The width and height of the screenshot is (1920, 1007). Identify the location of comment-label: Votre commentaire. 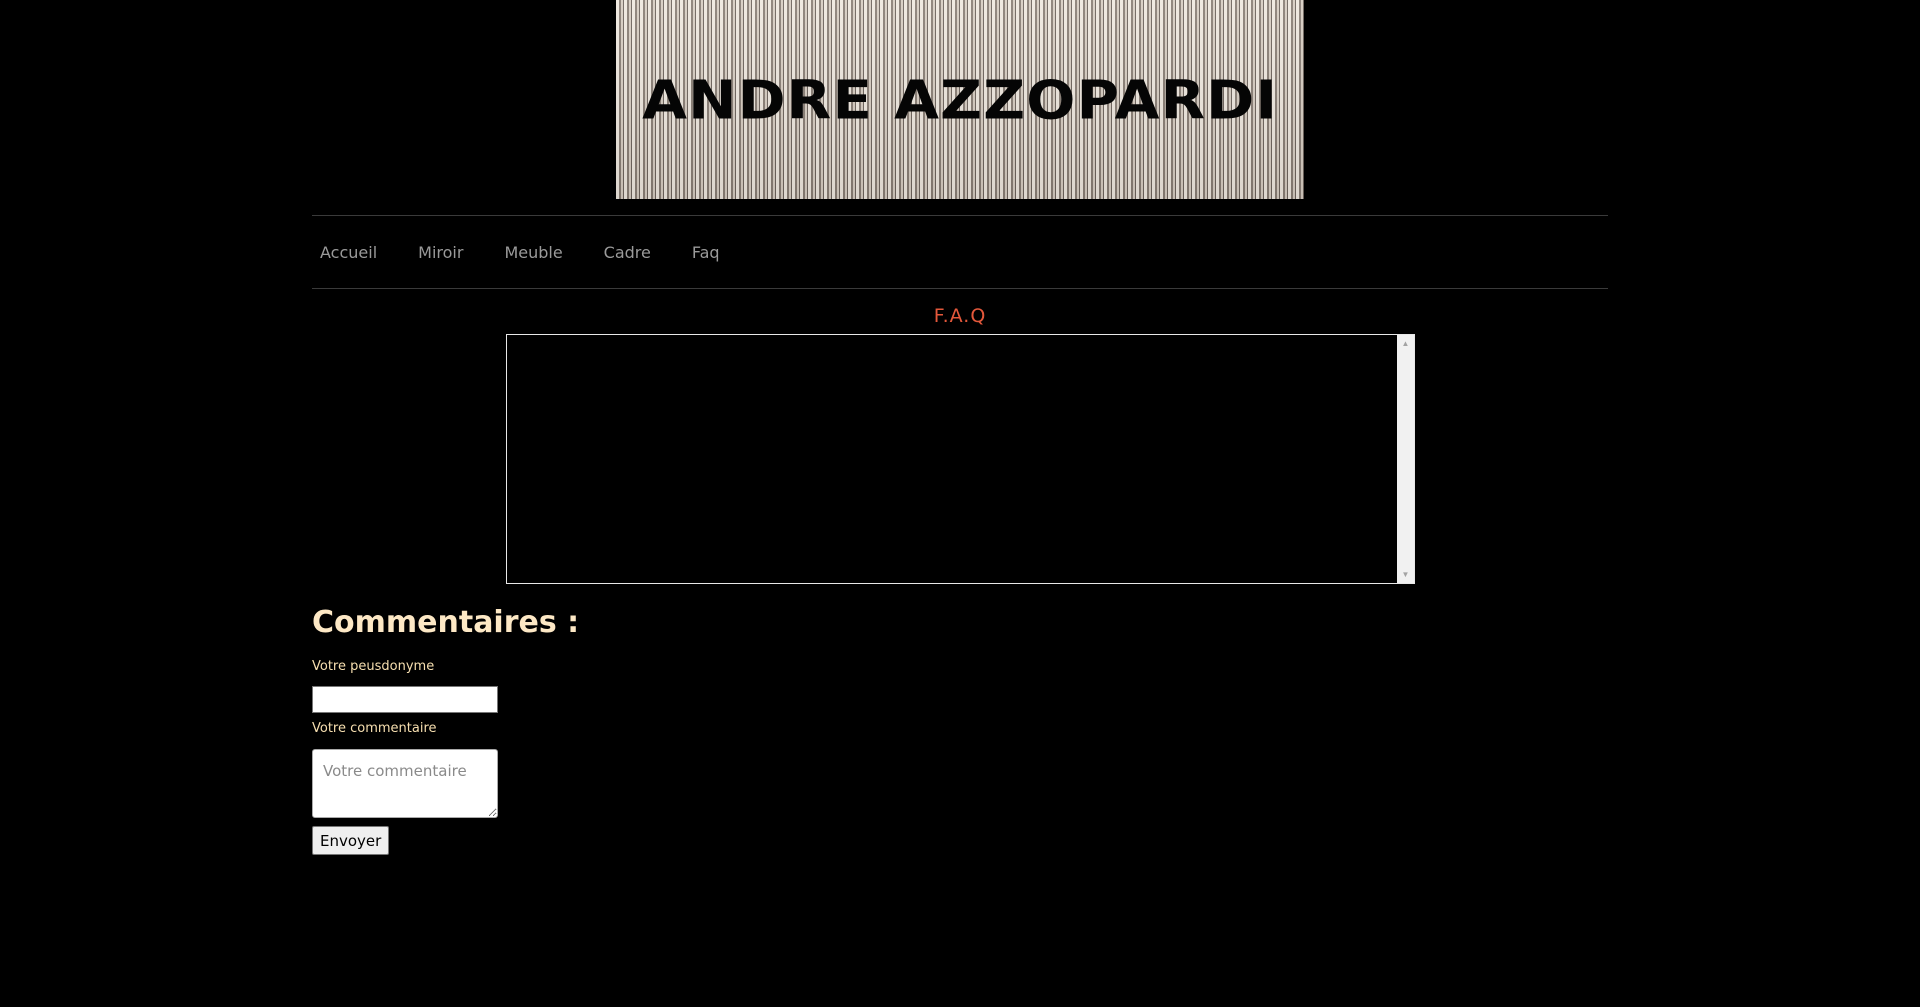
(374, 728).